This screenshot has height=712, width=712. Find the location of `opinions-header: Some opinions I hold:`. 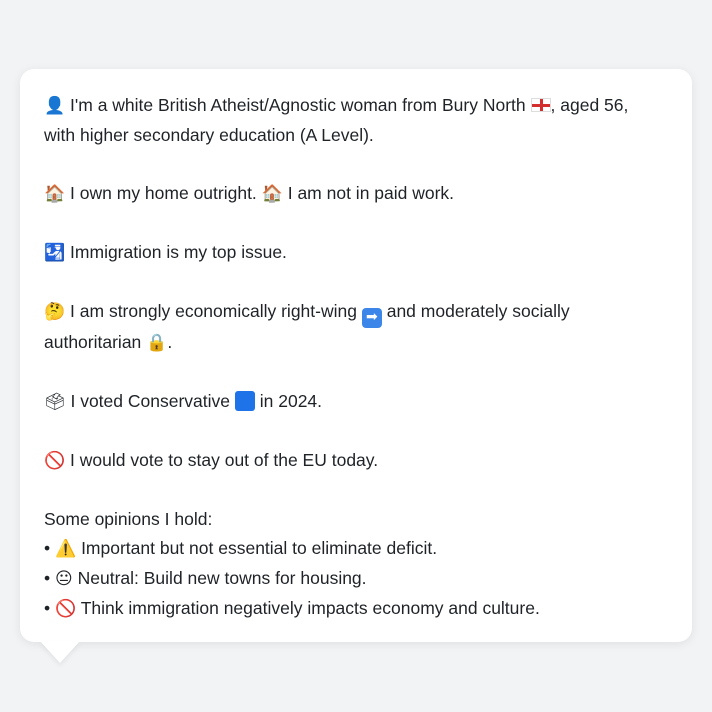

opinions-header: Some opinions I hold: is located at coordinates (128, 518).